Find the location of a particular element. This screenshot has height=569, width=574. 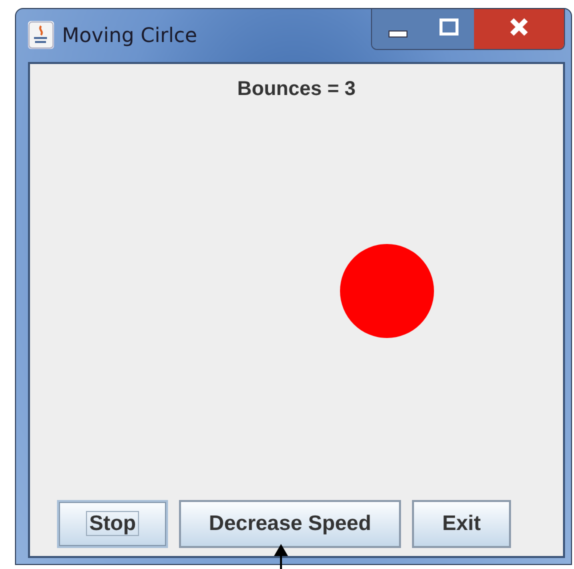

close-button is located at coordinates (519, 29).